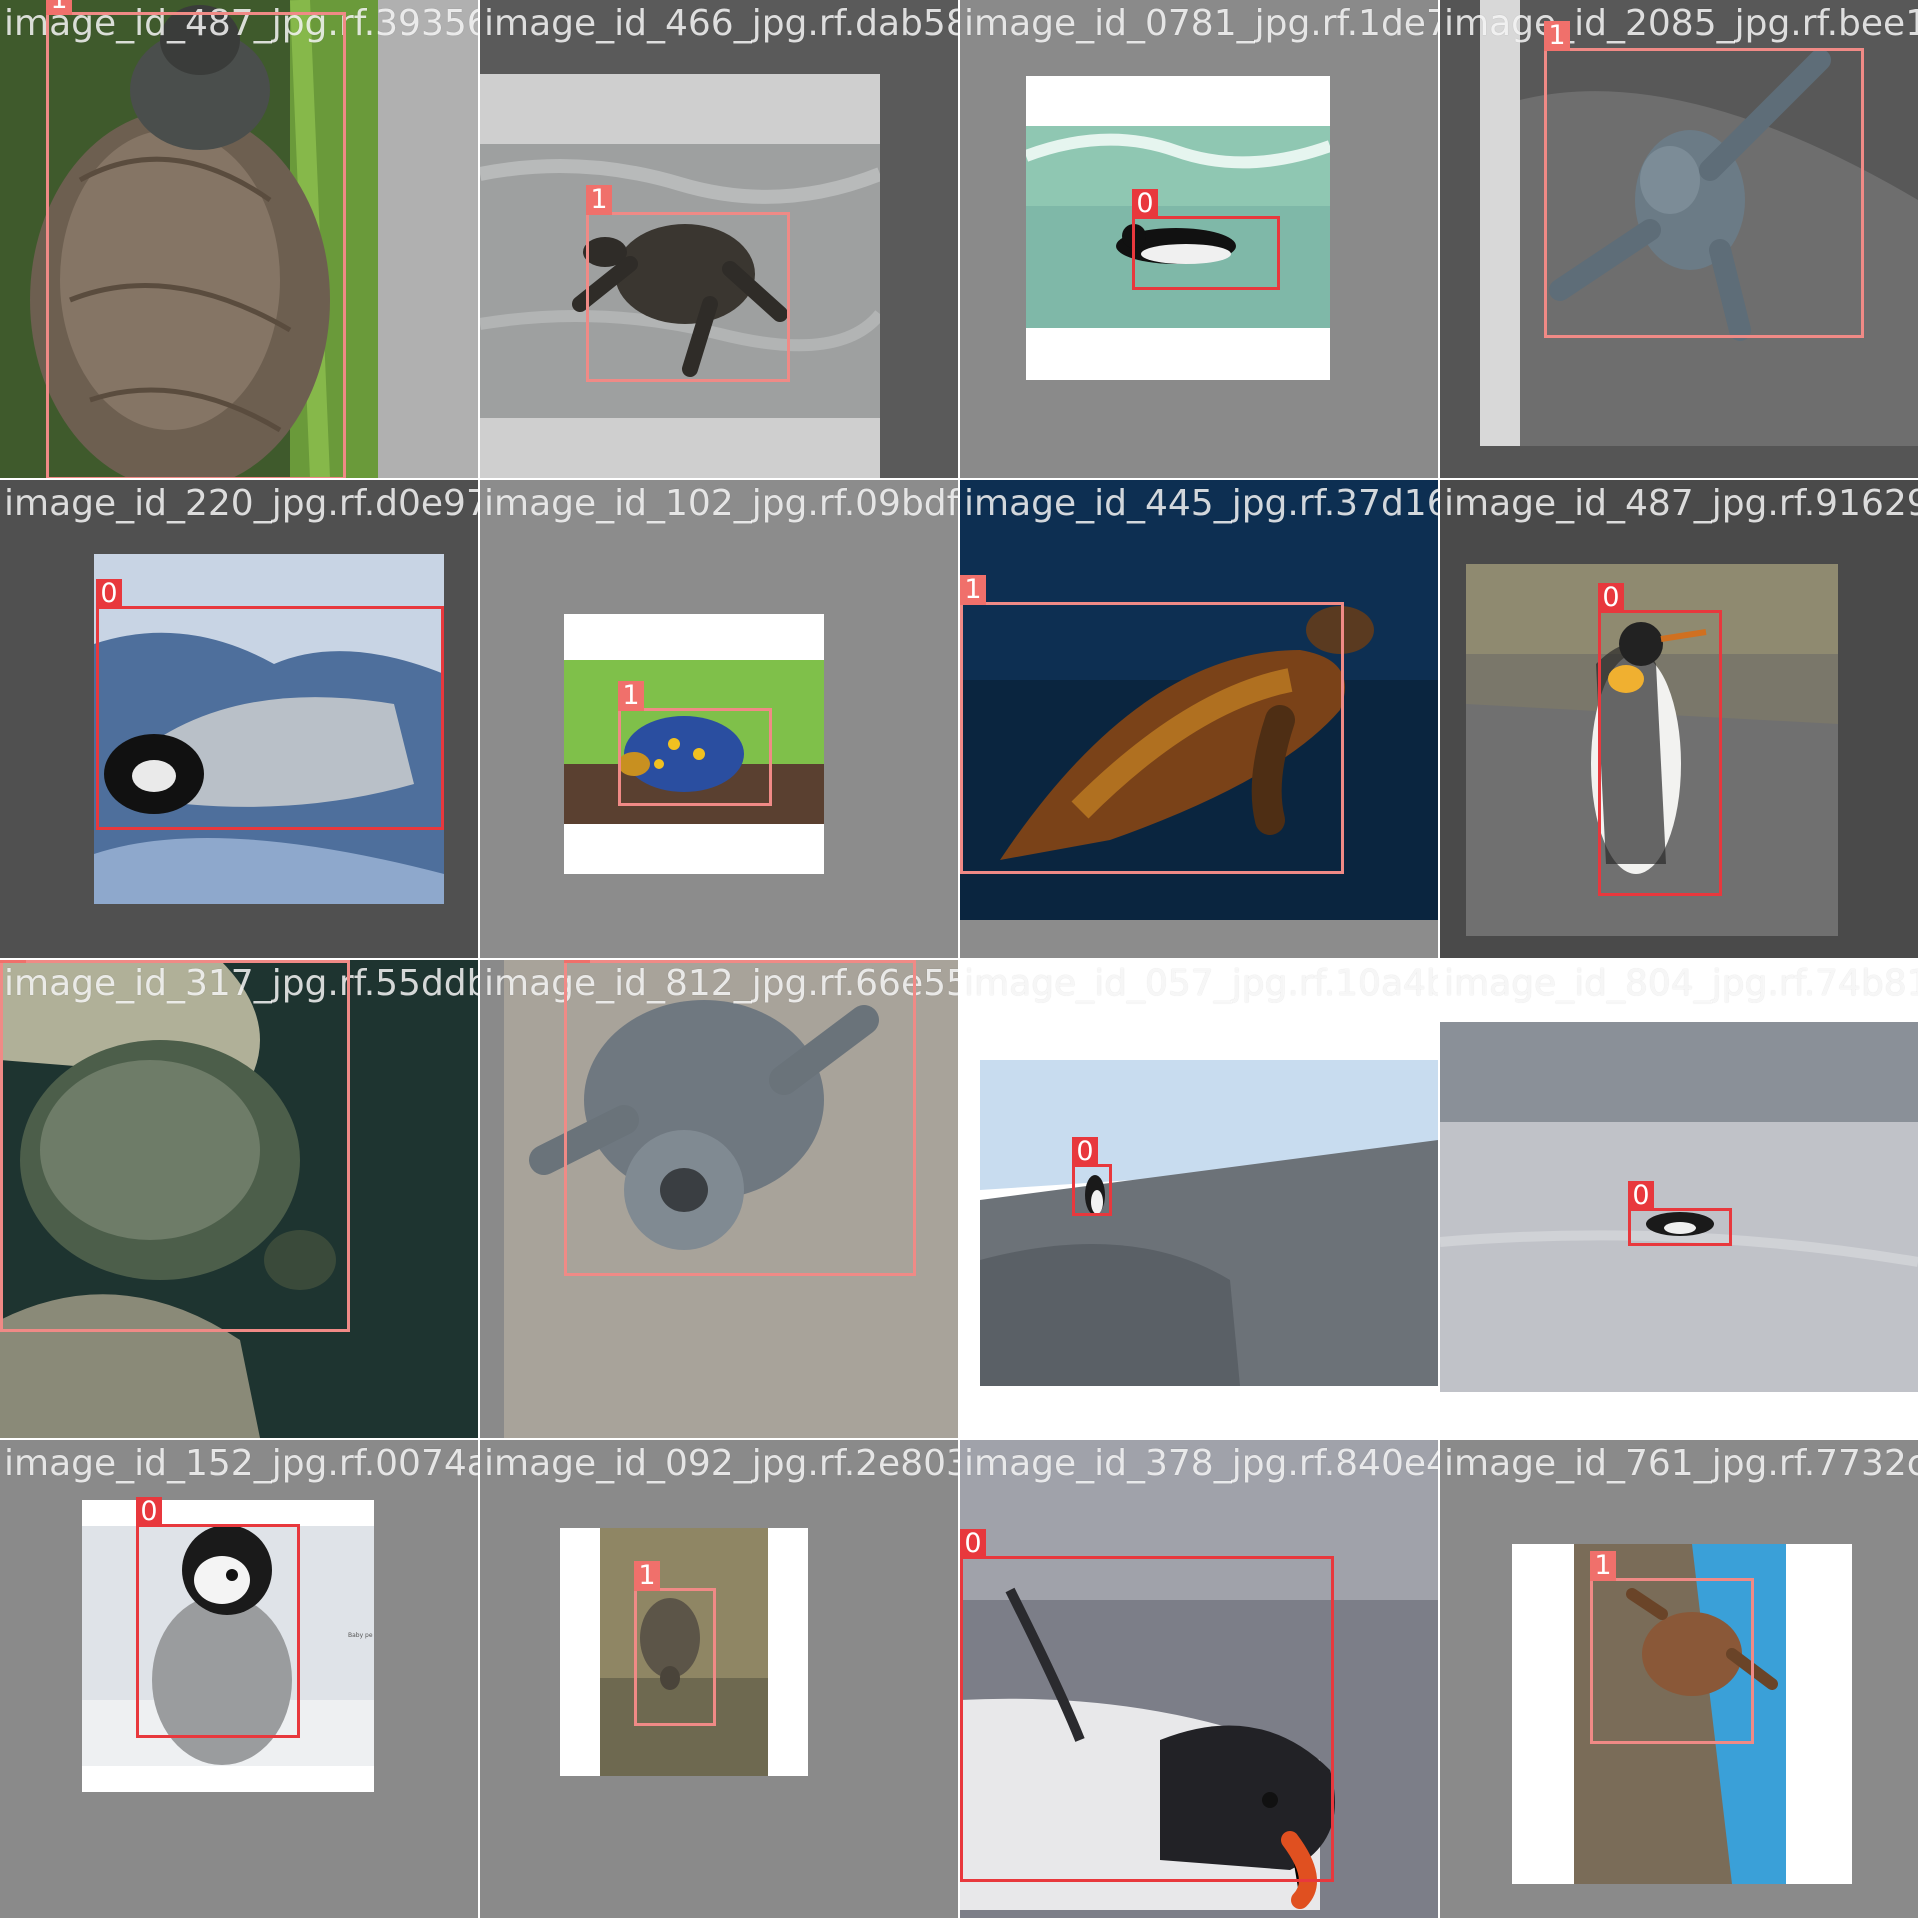  Describe the element at coordinates (241, 503) in the screenshot. I see `file-name: image_id_220_jpg.rf.d0e979f4929700e3072` at that location.